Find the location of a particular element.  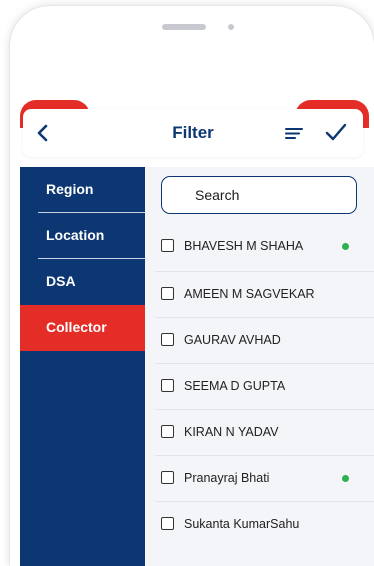

sidebar-item-label: Location is located at coordinates (75, 235).